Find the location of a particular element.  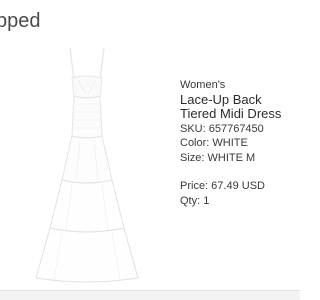

product-color: Color: WHITE is located at coordinates (214, 143).